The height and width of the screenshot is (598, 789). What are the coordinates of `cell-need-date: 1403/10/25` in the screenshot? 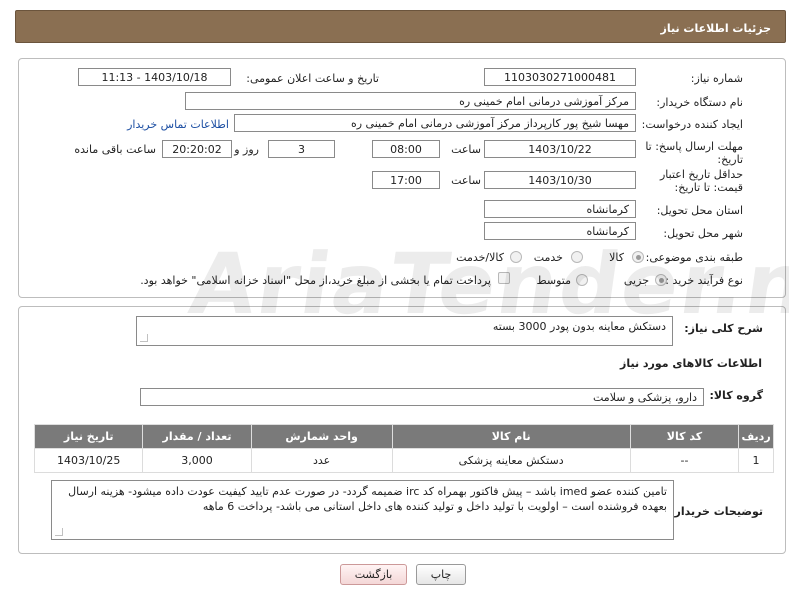 It's located at (88, 460).